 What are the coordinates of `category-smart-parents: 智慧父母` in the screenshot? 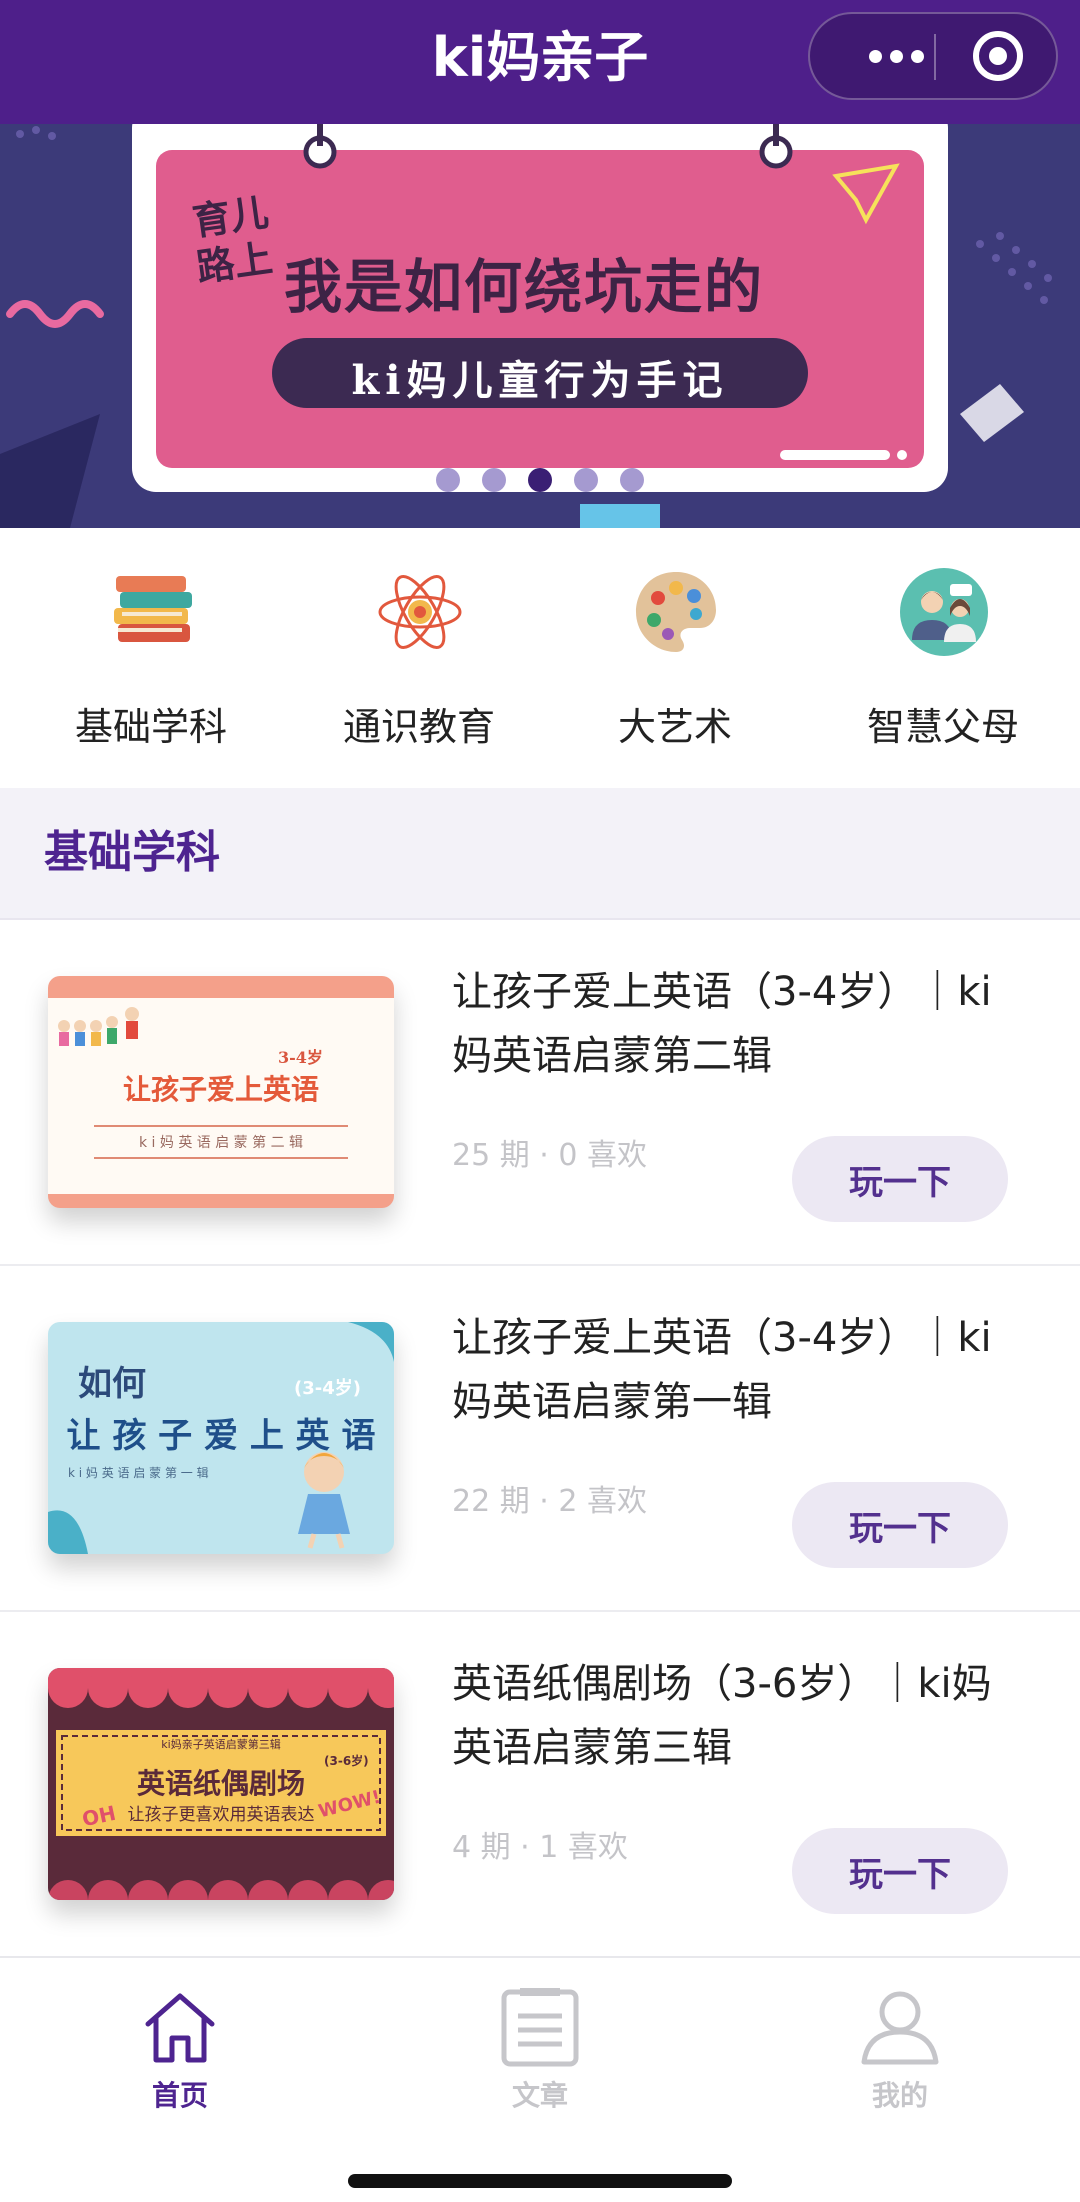 It's located at (943, 663).